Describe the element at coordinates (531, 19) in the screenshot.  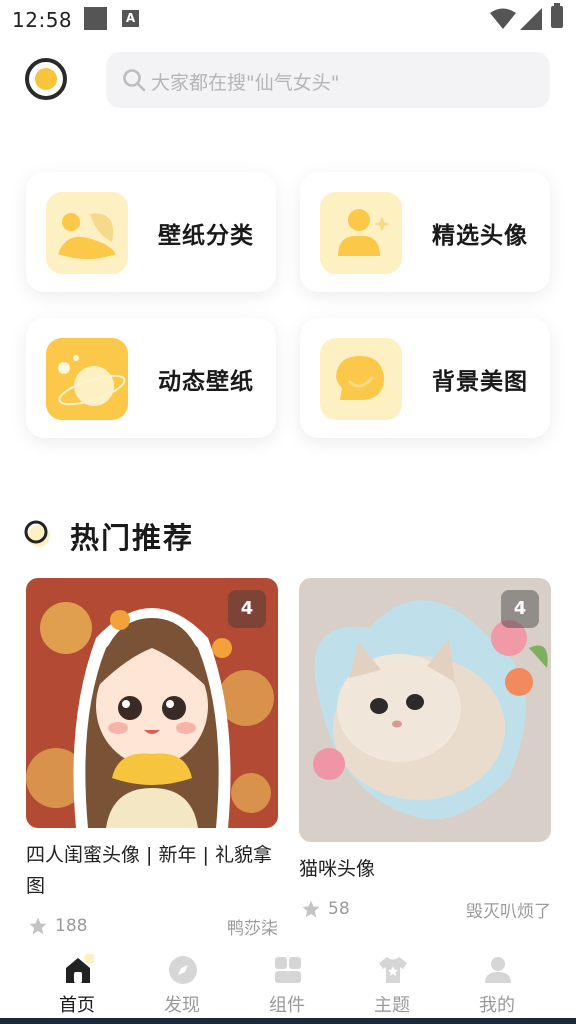
I see `signal-icon` at that location.